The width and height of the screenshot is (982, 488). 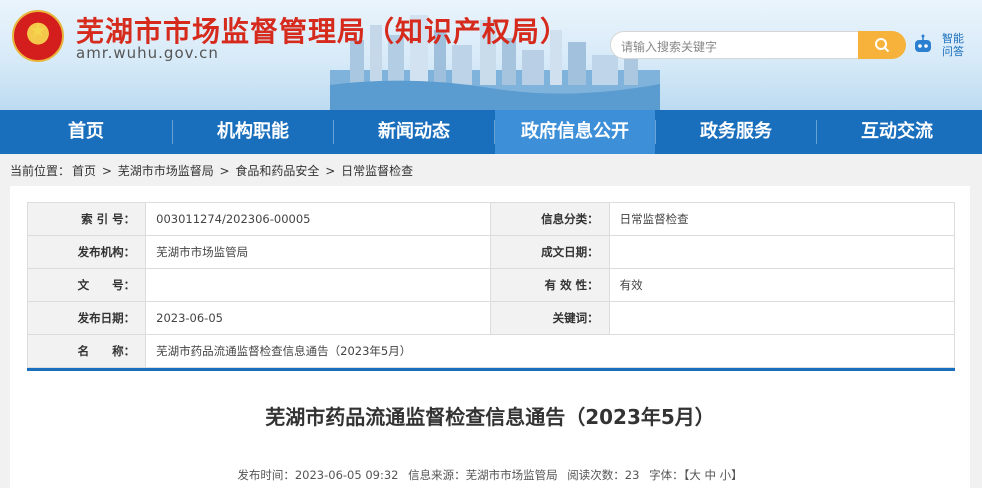 I want to click on publish-date-label: 发布日期：, so click(x=86, y=318).